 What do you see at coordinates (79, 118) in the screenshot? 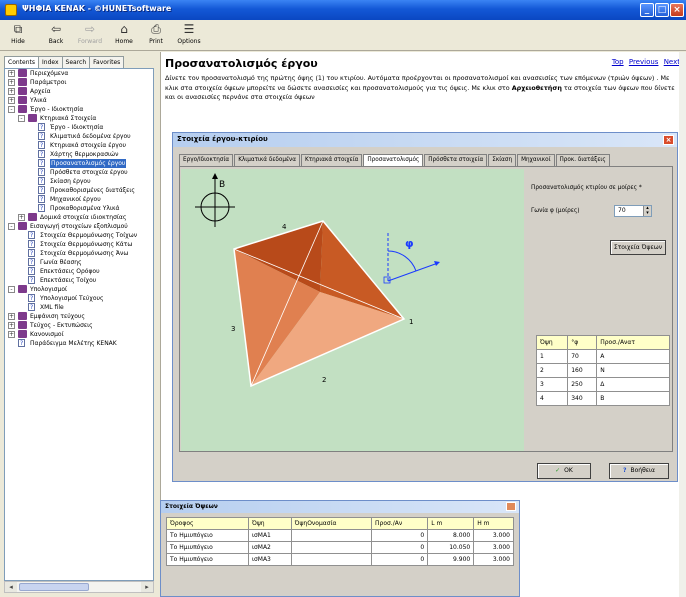
I see `tree-item: - Κτηριακά Στοιχεία` at bounding box center [79, 118].